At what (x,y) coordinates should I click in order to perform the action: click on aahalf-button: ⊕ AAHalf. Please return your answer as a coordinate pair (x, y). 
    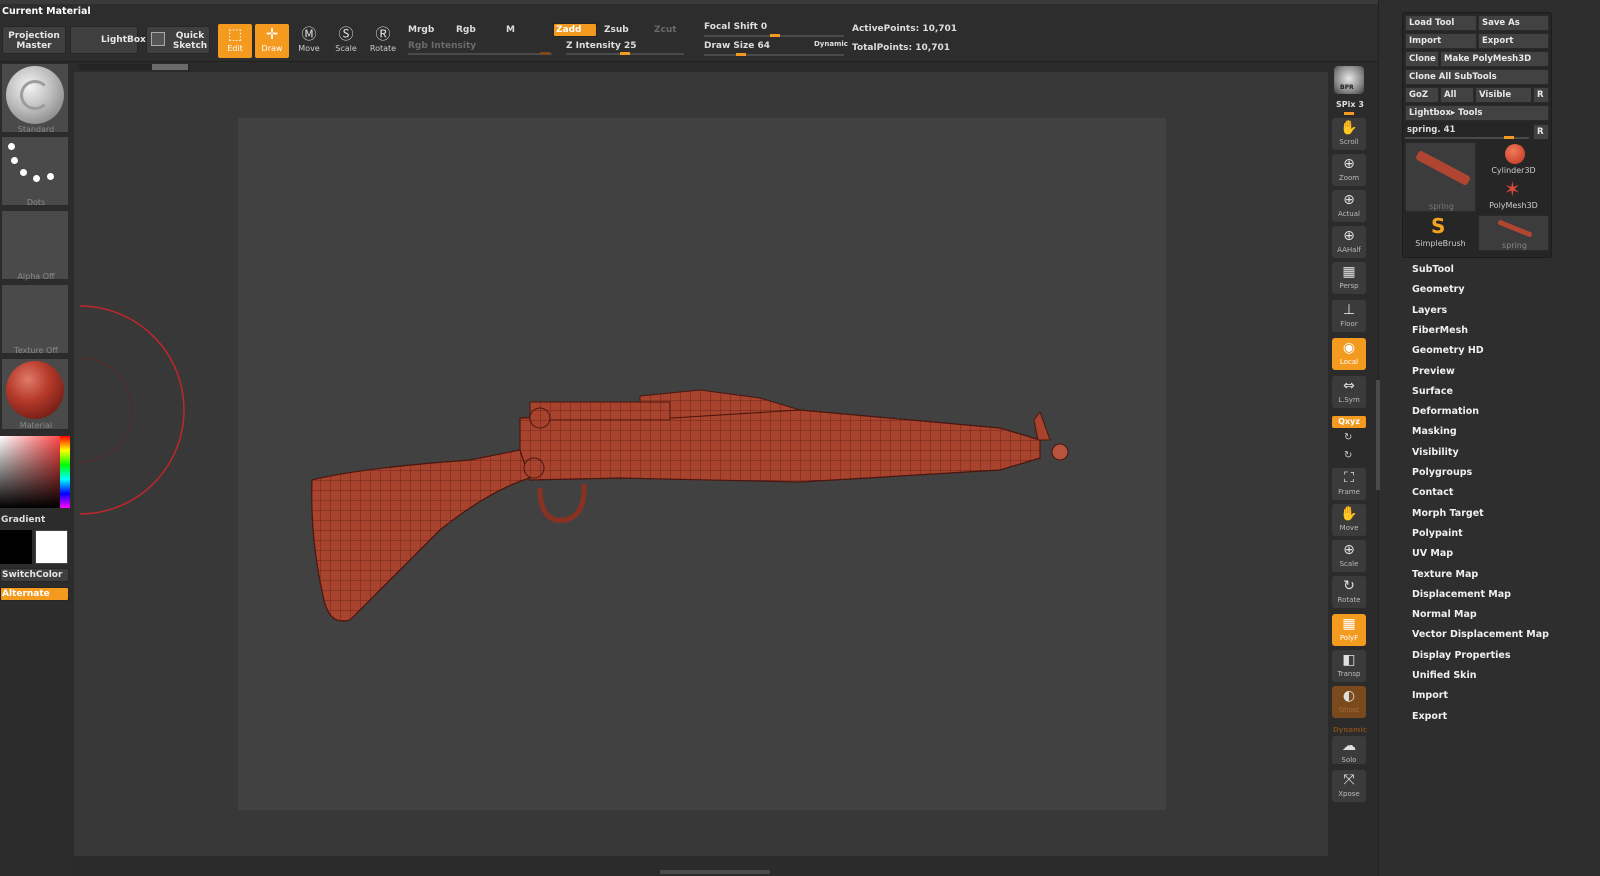
    Looking at the image, I should click on (1349, 242).